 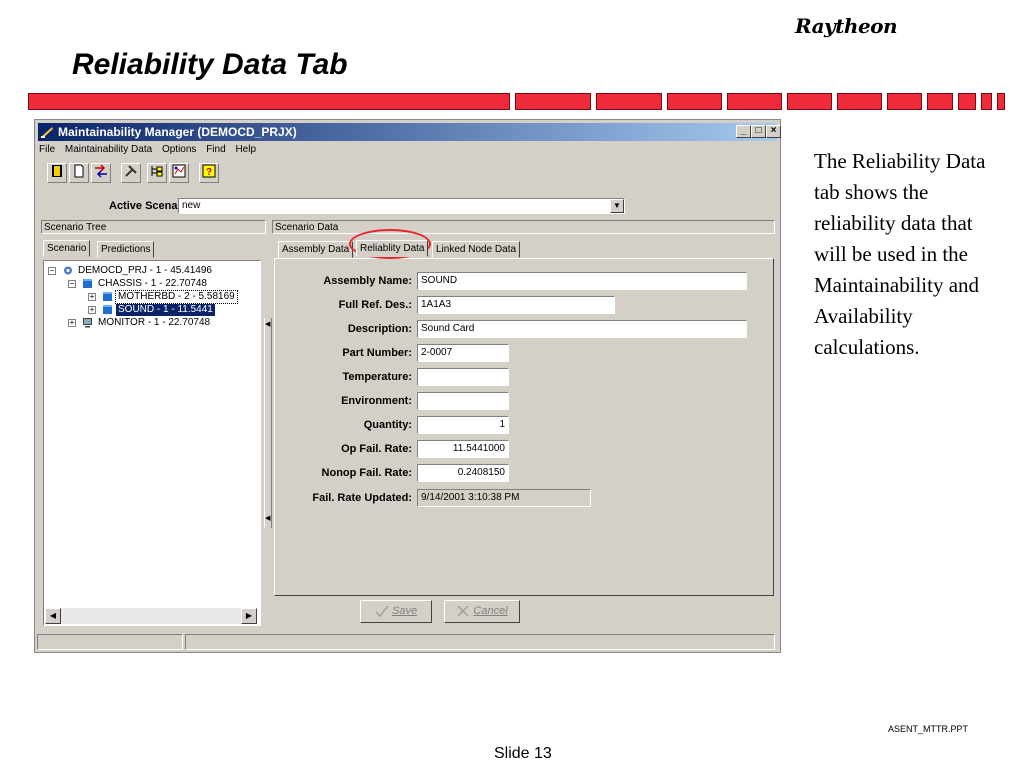 I want to click on raytheon-logo: Raytheon, so click(x=846, y=26).